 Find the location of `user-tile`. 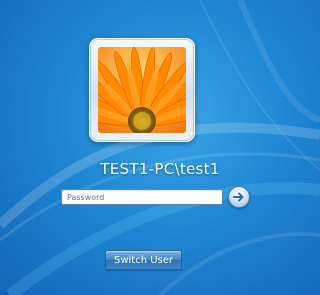

user-tile is located at coordinates (142, 90).